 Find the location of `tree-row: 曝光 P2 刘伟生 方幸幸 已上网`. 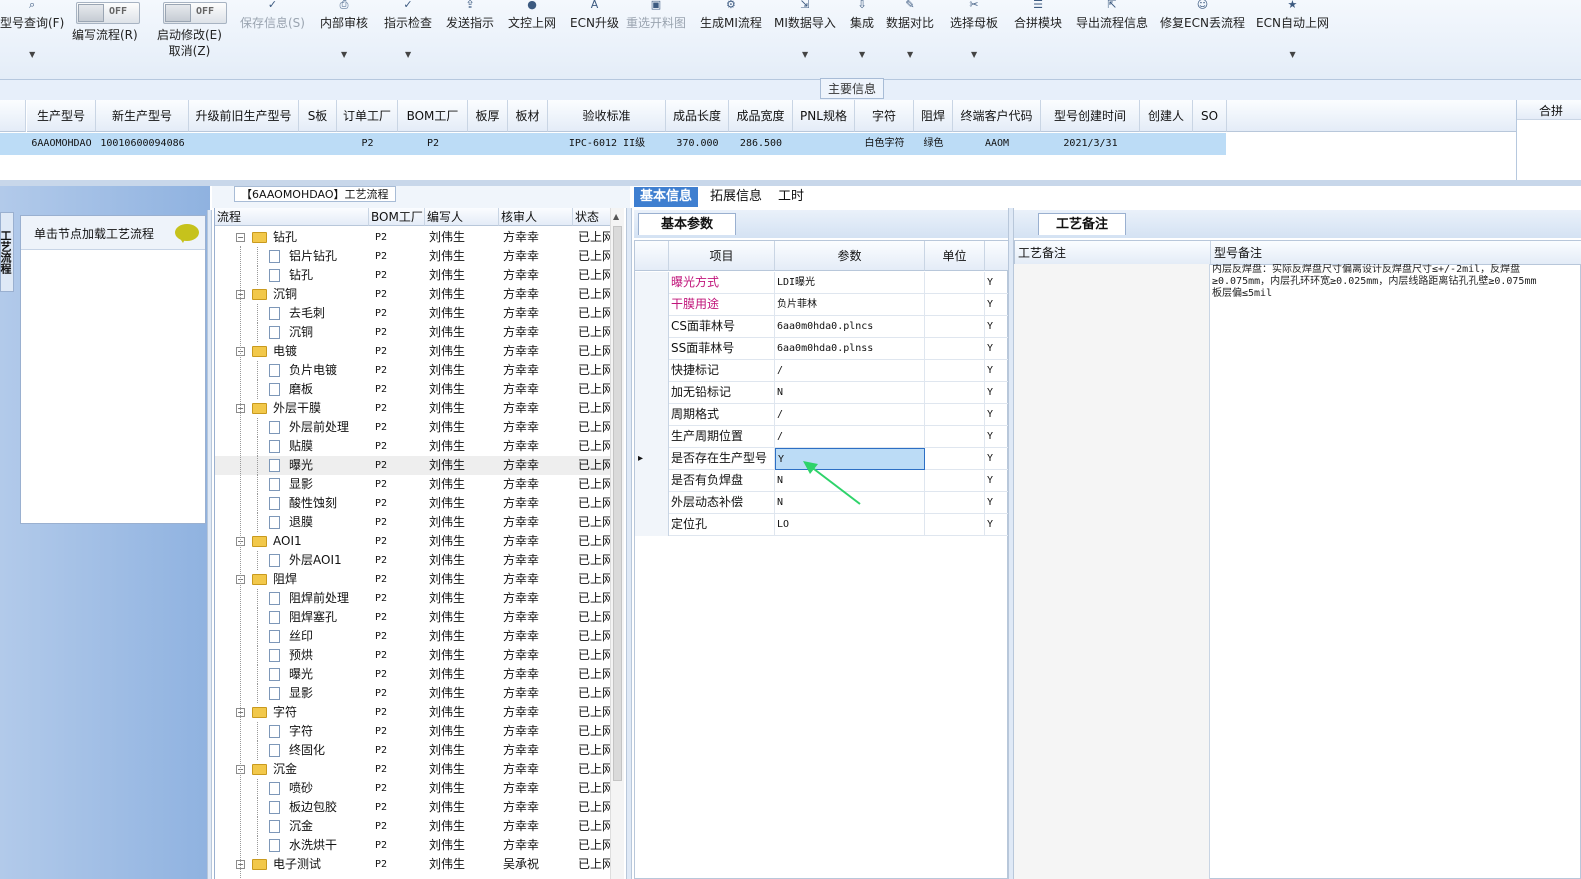

tree-row: 曝光 P2 刘伟生 方幸幸 已上网 is located at coordinates (414, 674).